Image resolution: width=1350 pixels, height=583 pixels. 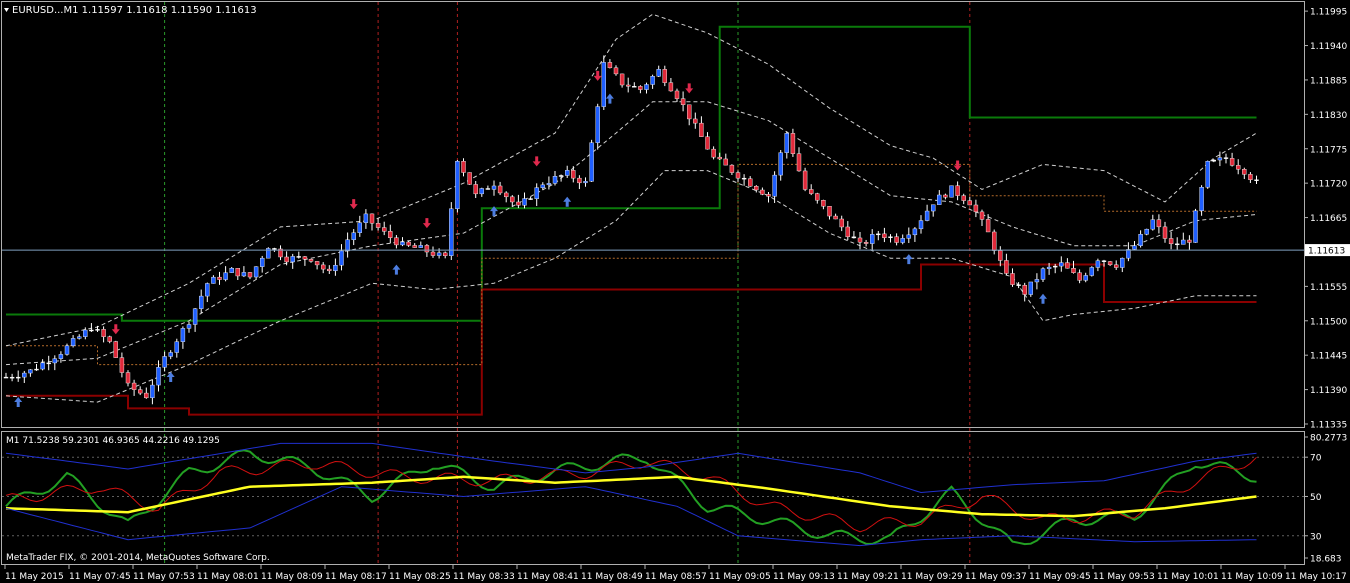 What do you see at coordinates (1328, 13) in the screenshot?
I see `price-axis-label: 1.11995` at bounding box center [1328, 13].